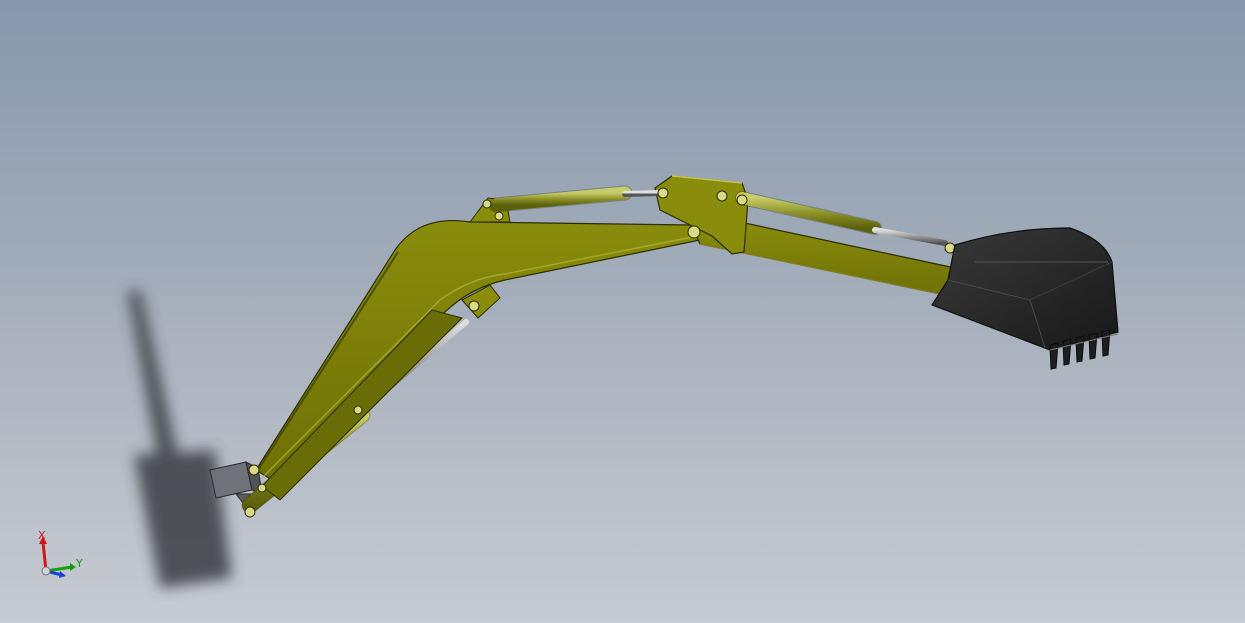 Image resolution: width=1245 pixels, height=623 pixels. I want to click on model-shadow, so click(180, 439).